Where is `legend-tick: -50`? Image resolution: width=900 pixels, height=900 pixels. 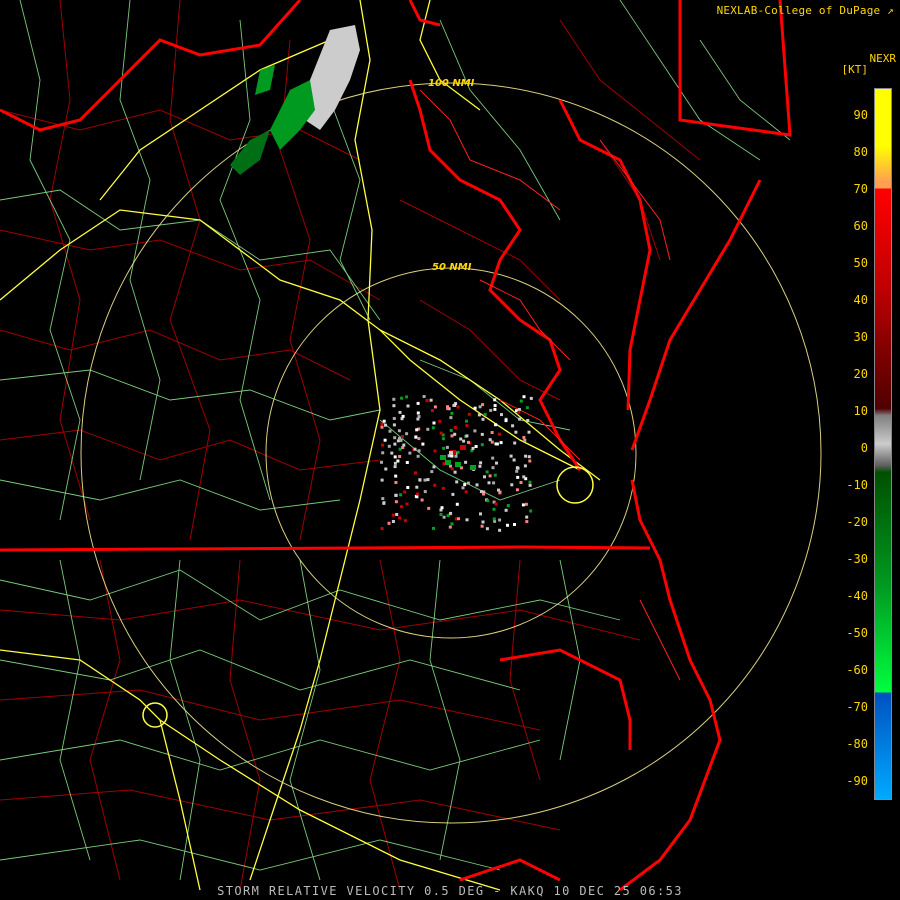
legend-tick: -50 is located at coordinates (857, 633).